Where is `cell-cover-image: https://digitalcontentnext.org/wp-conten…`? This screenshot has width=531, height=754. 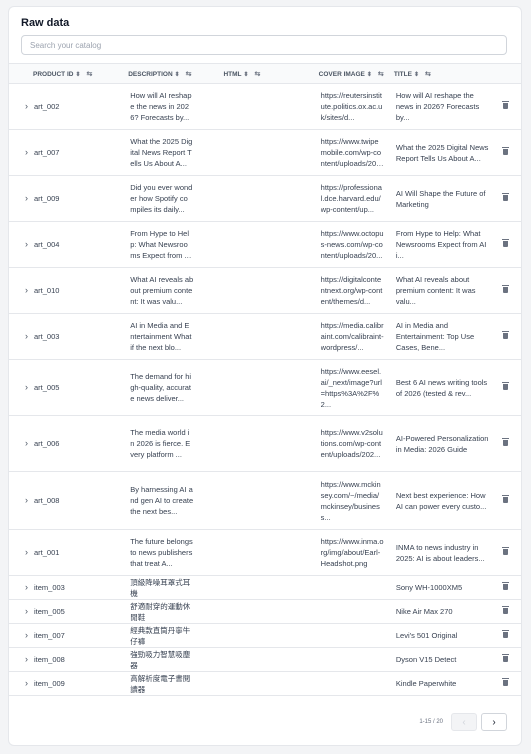 cell-cover-image: https://digitalcontentnext.org/wp-conten… is located at coordinates (342, 290).